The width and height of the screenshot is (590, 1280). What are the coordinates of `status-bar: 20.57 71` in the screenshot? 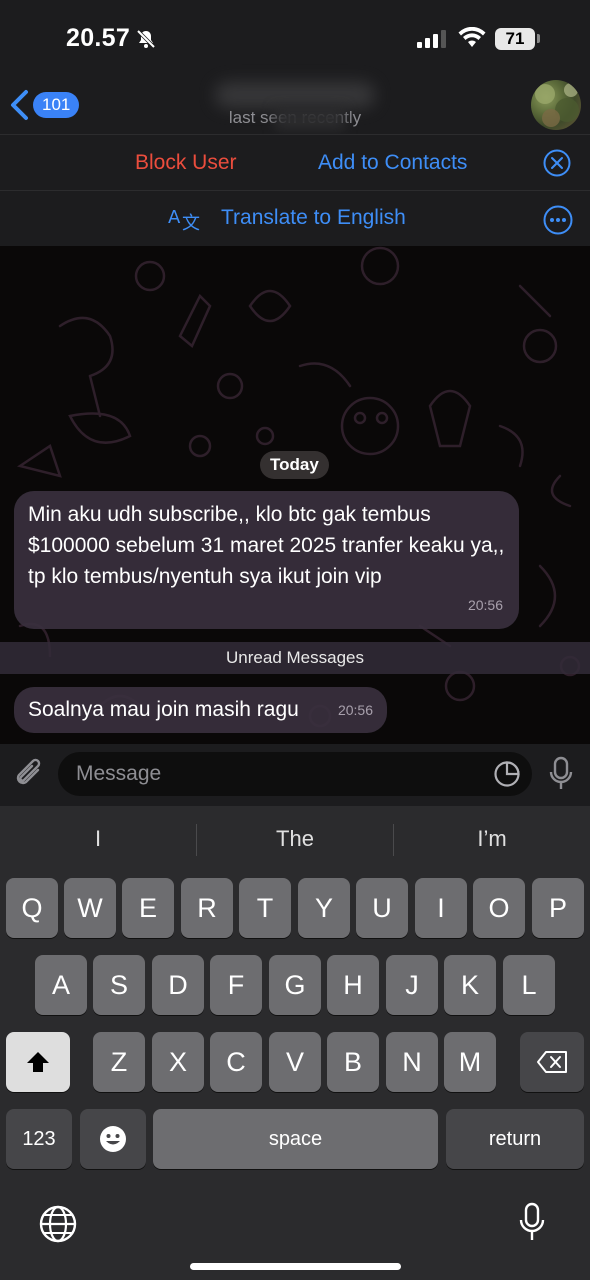 It's located at (295, 40).